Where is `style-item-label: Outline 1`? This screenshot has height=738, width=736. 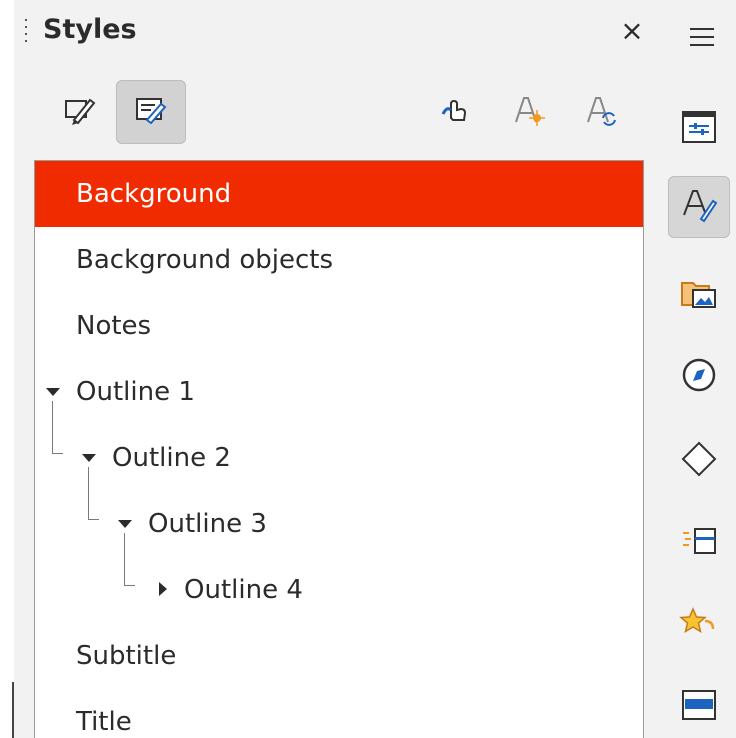 style-item-label: Outline 1 is located at coordinates (135, 392).